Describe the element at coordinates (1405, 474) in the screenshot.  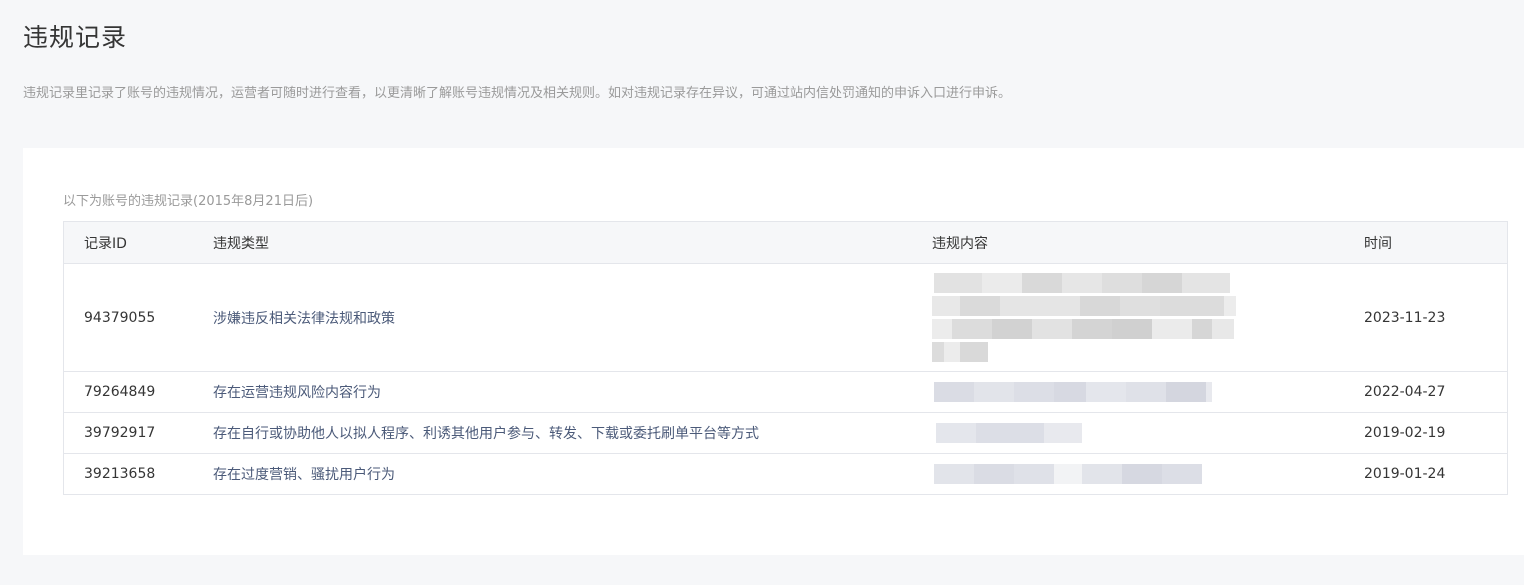
I see `violation-time: 2019-01-24` at that location.